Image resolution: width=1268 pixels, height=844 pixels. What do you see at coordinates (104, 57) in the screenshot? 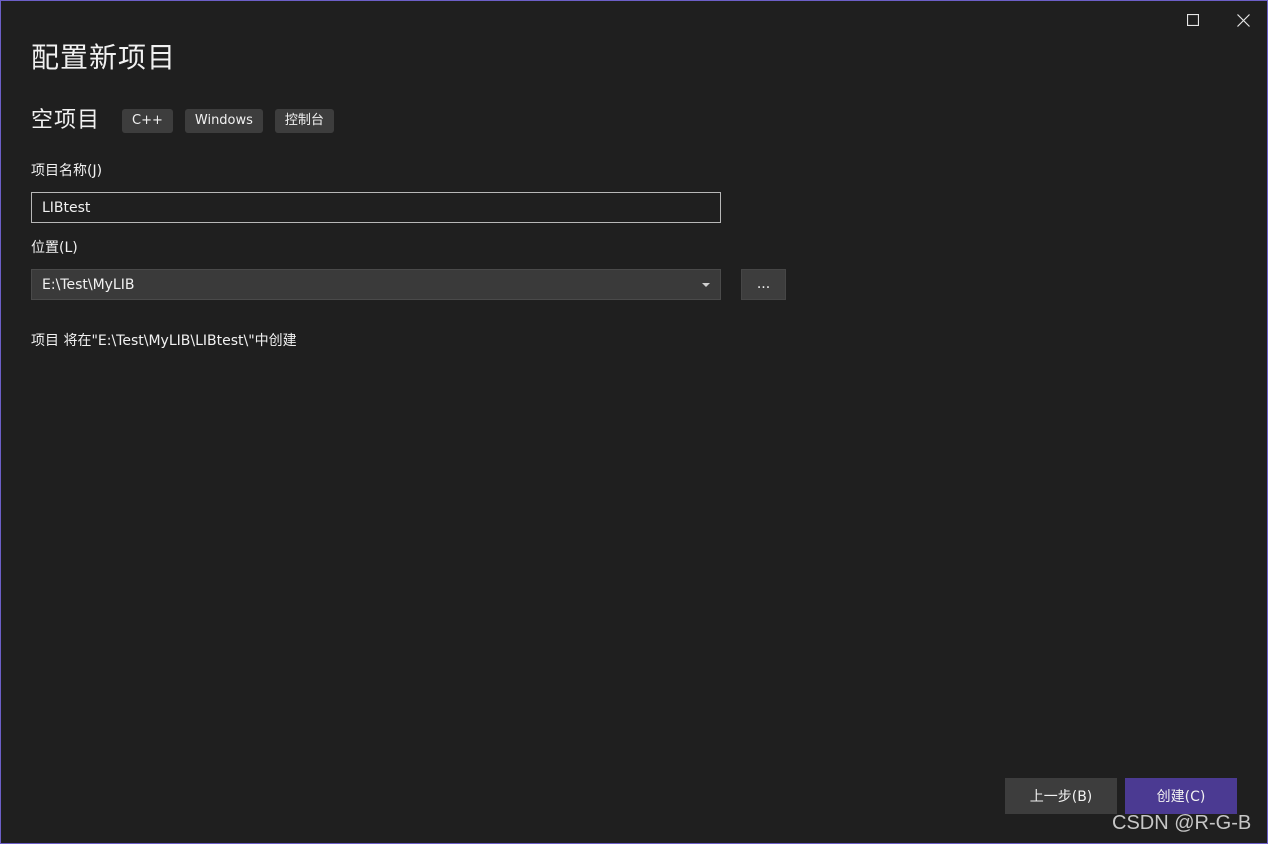
I see `page-title: 配置新项目` at bounding box center [104, 57].